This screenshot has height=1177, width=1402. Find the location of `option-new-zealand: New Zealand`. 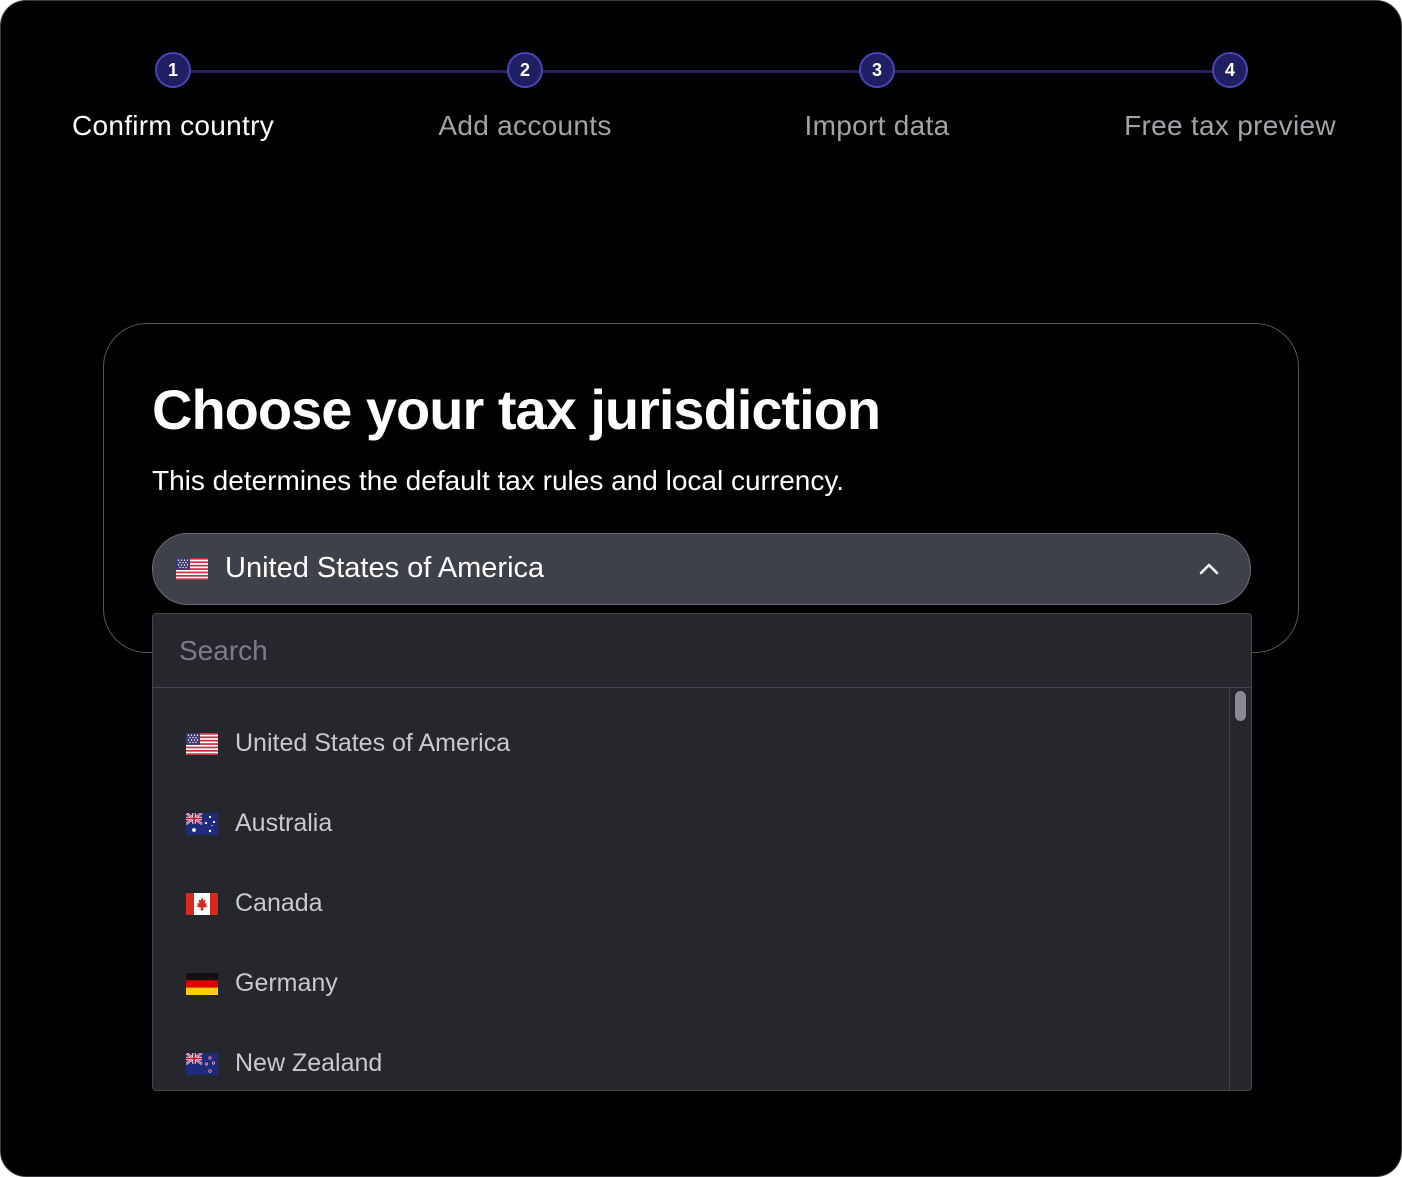

option-new-zealand: New Zealand is located at coordinates (691, 1049).